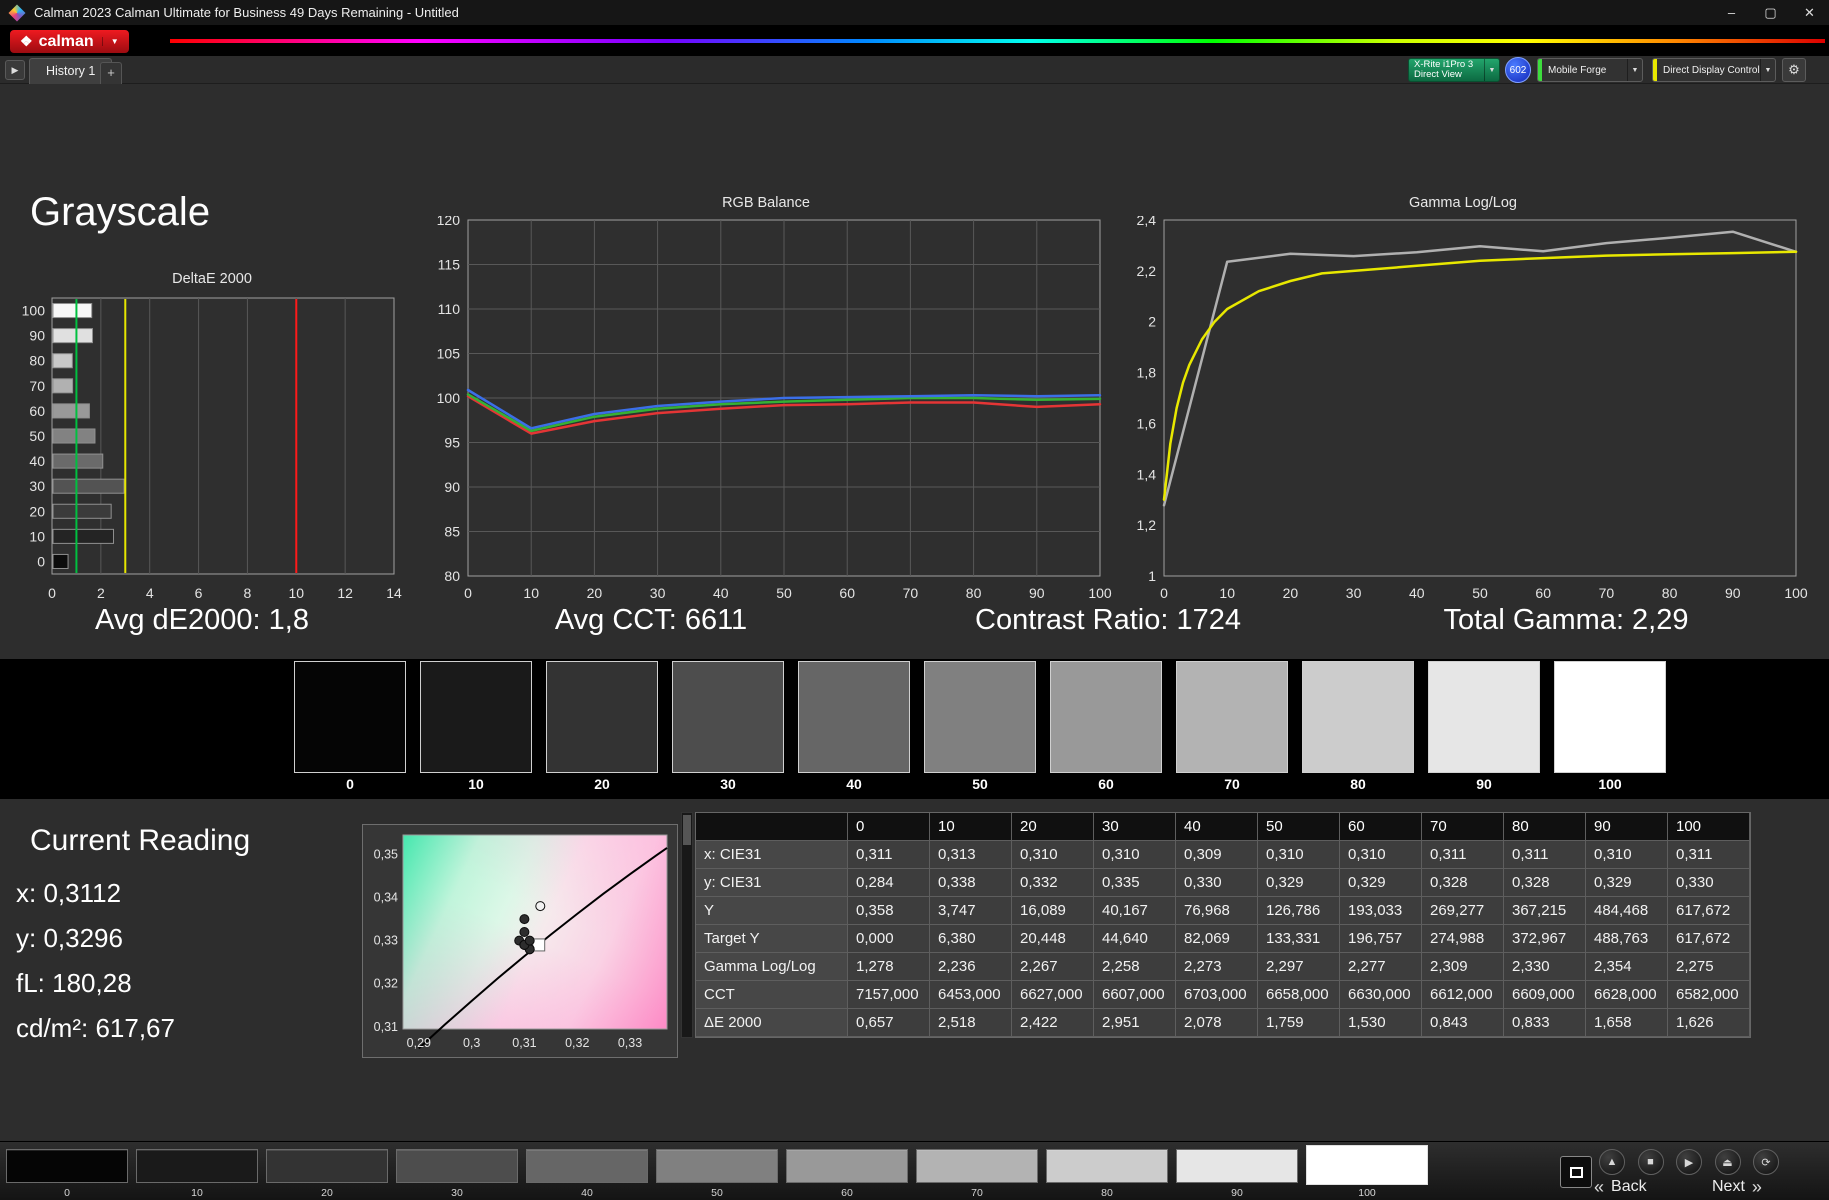  What do you see at coordinates (1709, 1023) in the screenshot?
I see `table-cell: 1,626` at bounding box center [1709, 1023].